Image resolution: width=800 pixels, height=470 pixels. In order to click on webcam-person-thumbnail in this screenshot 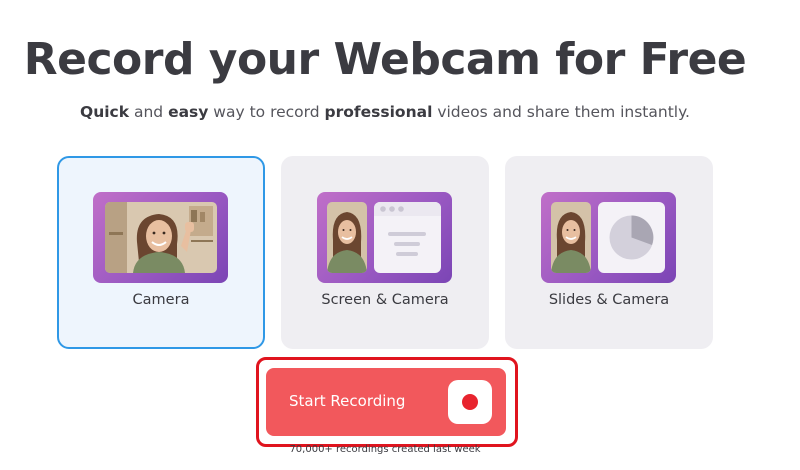, I will do `click(160, 237)`.